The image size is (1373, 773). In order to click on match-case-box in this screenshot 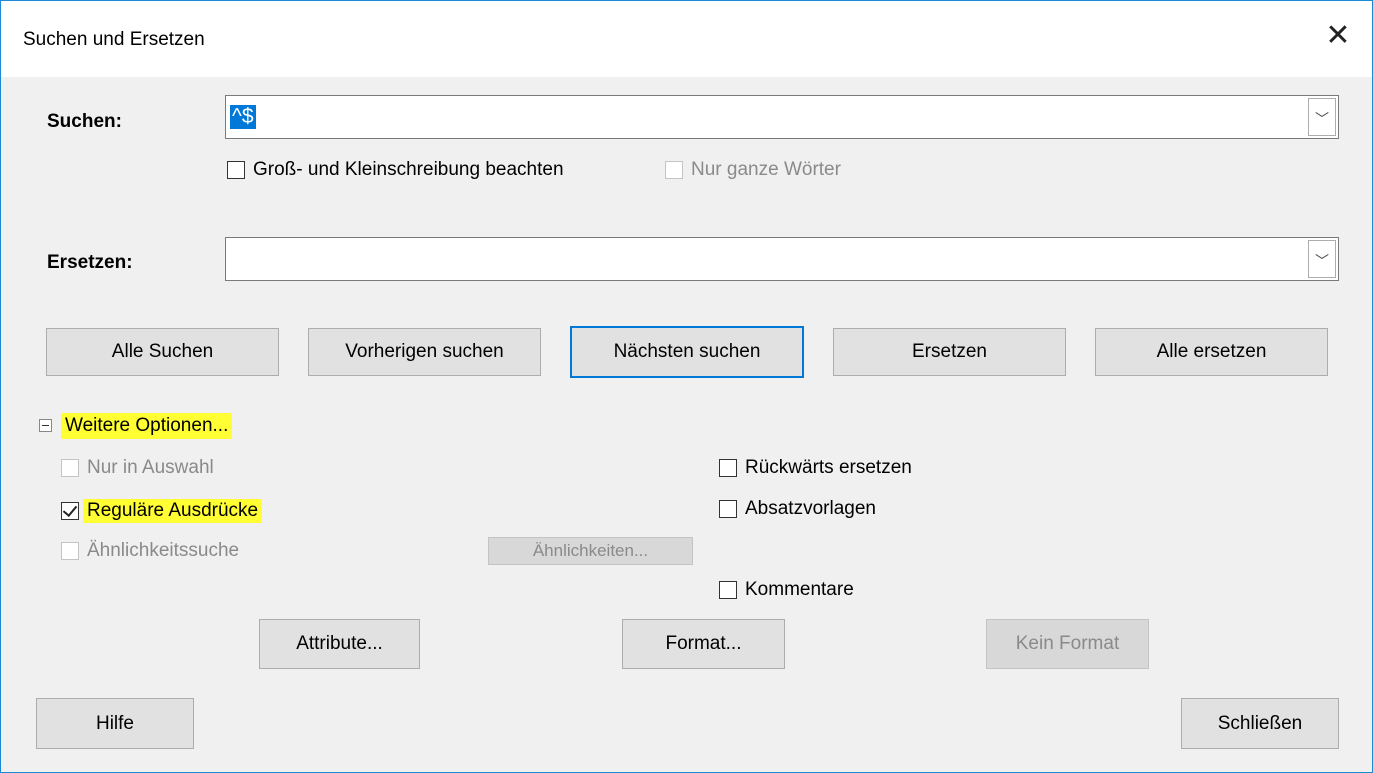, I will do `click(236, 170)`.